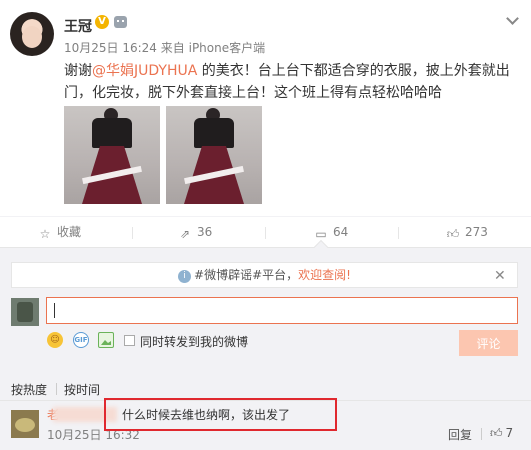 The height and width of the screenshot is (450, 531). What do you see at coordinates (55, 340) in the screenshot?
I see `emoji-icon: ☺` at bounding box center [55, 340].